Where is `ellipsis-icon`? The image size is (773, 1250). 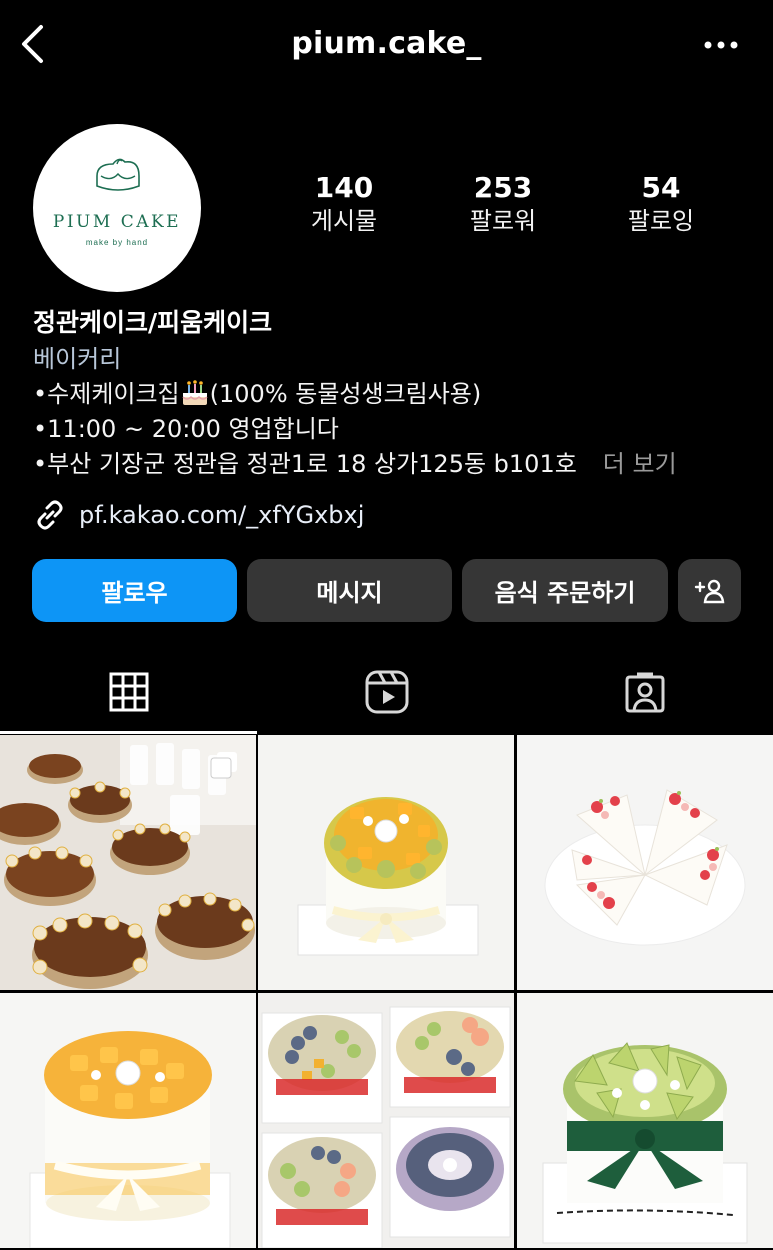
ellipsis-icon is located at coordinates (721, 45).